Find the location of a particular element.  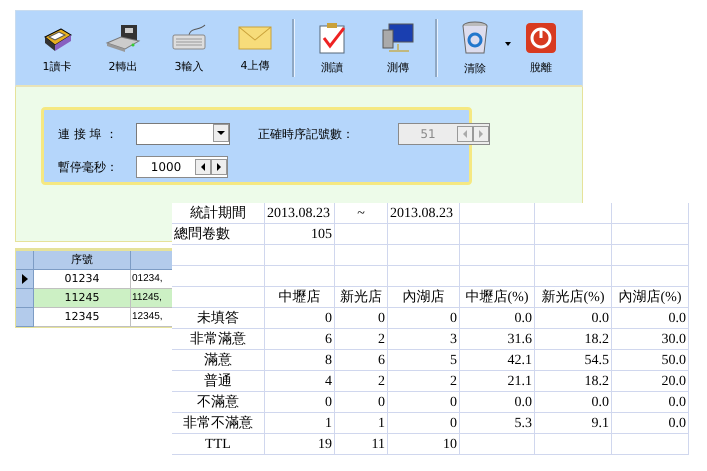

current-row-icon is located at coordinates (25, 279).